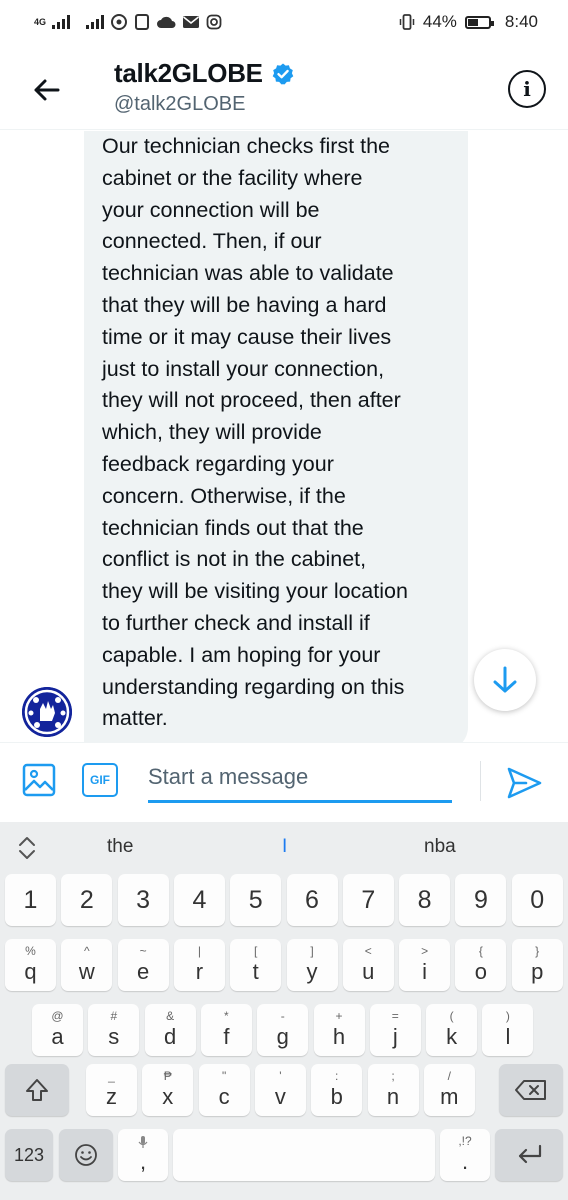 The image size is (568, 1200). Describe the element at coordinates (524, 783) in the screenshot. I see `send-button` at that location.